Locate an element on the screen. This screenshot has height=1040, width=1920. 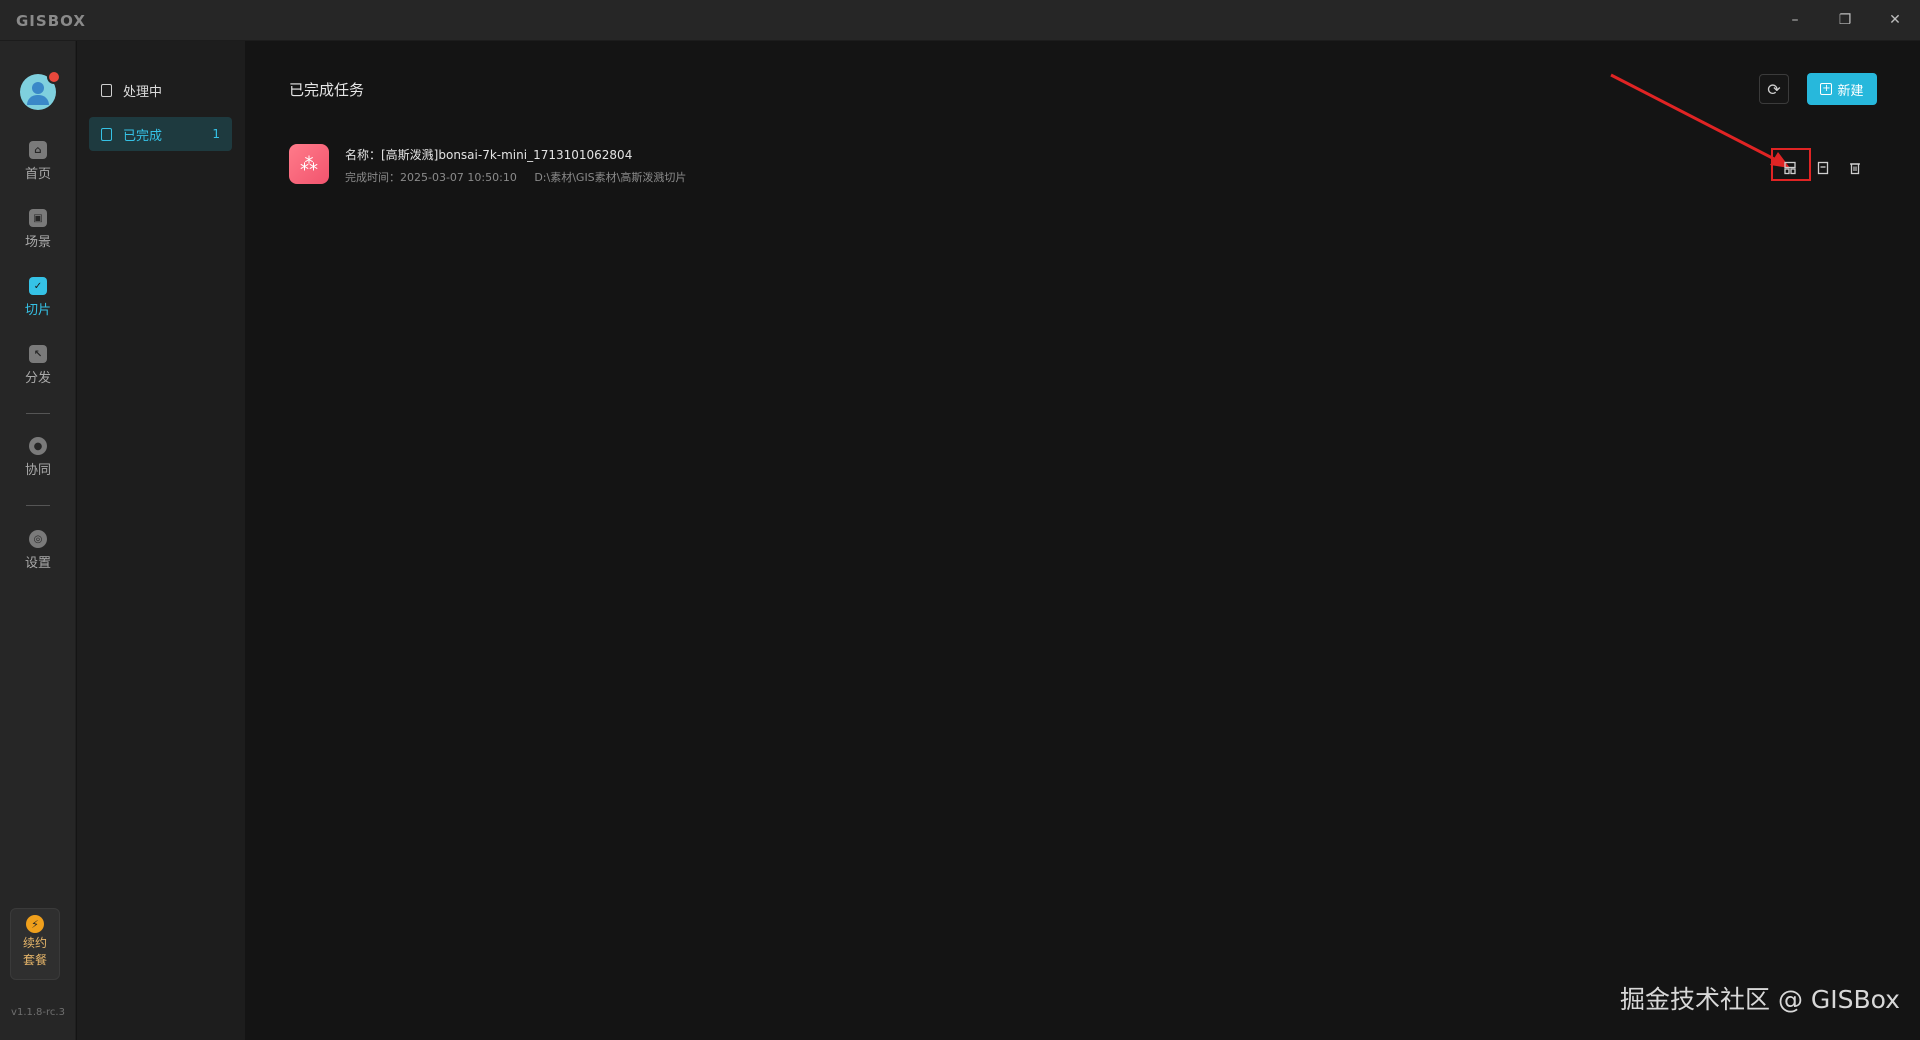
folder-icon is located at coordinates (1823, 168).